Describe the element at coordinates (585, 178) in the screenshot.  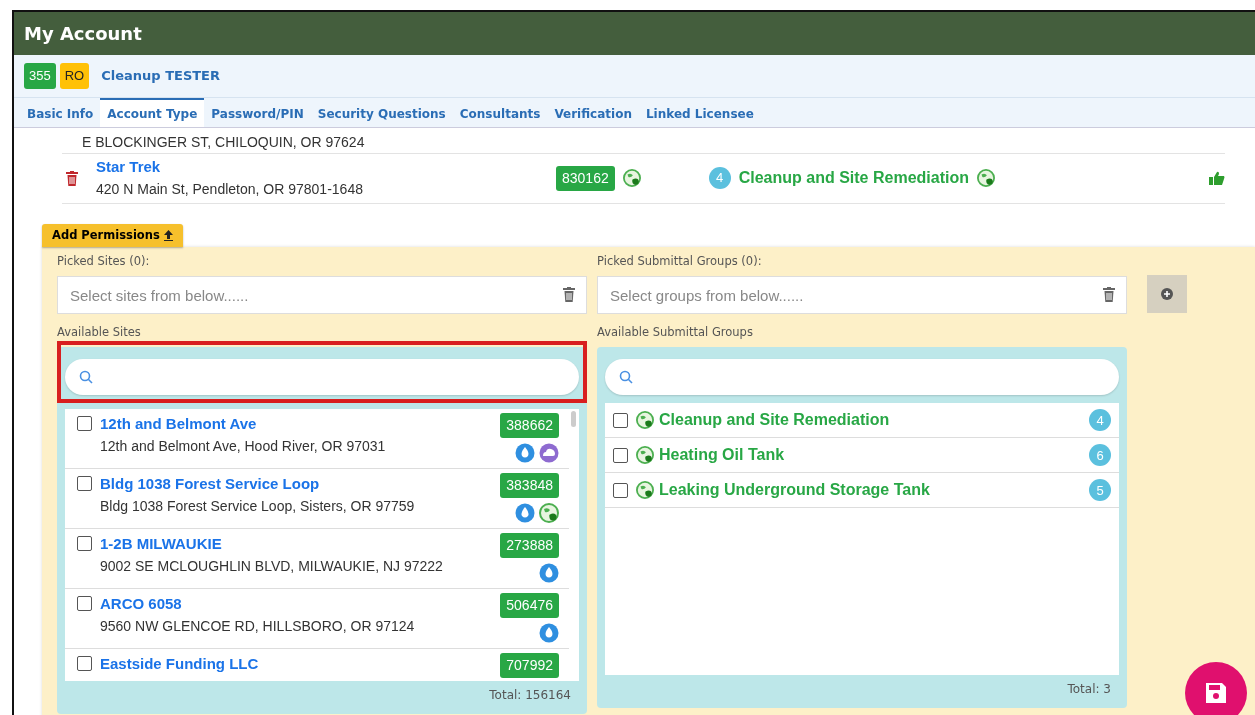
I see `site-id-badge: 830162` at that location.